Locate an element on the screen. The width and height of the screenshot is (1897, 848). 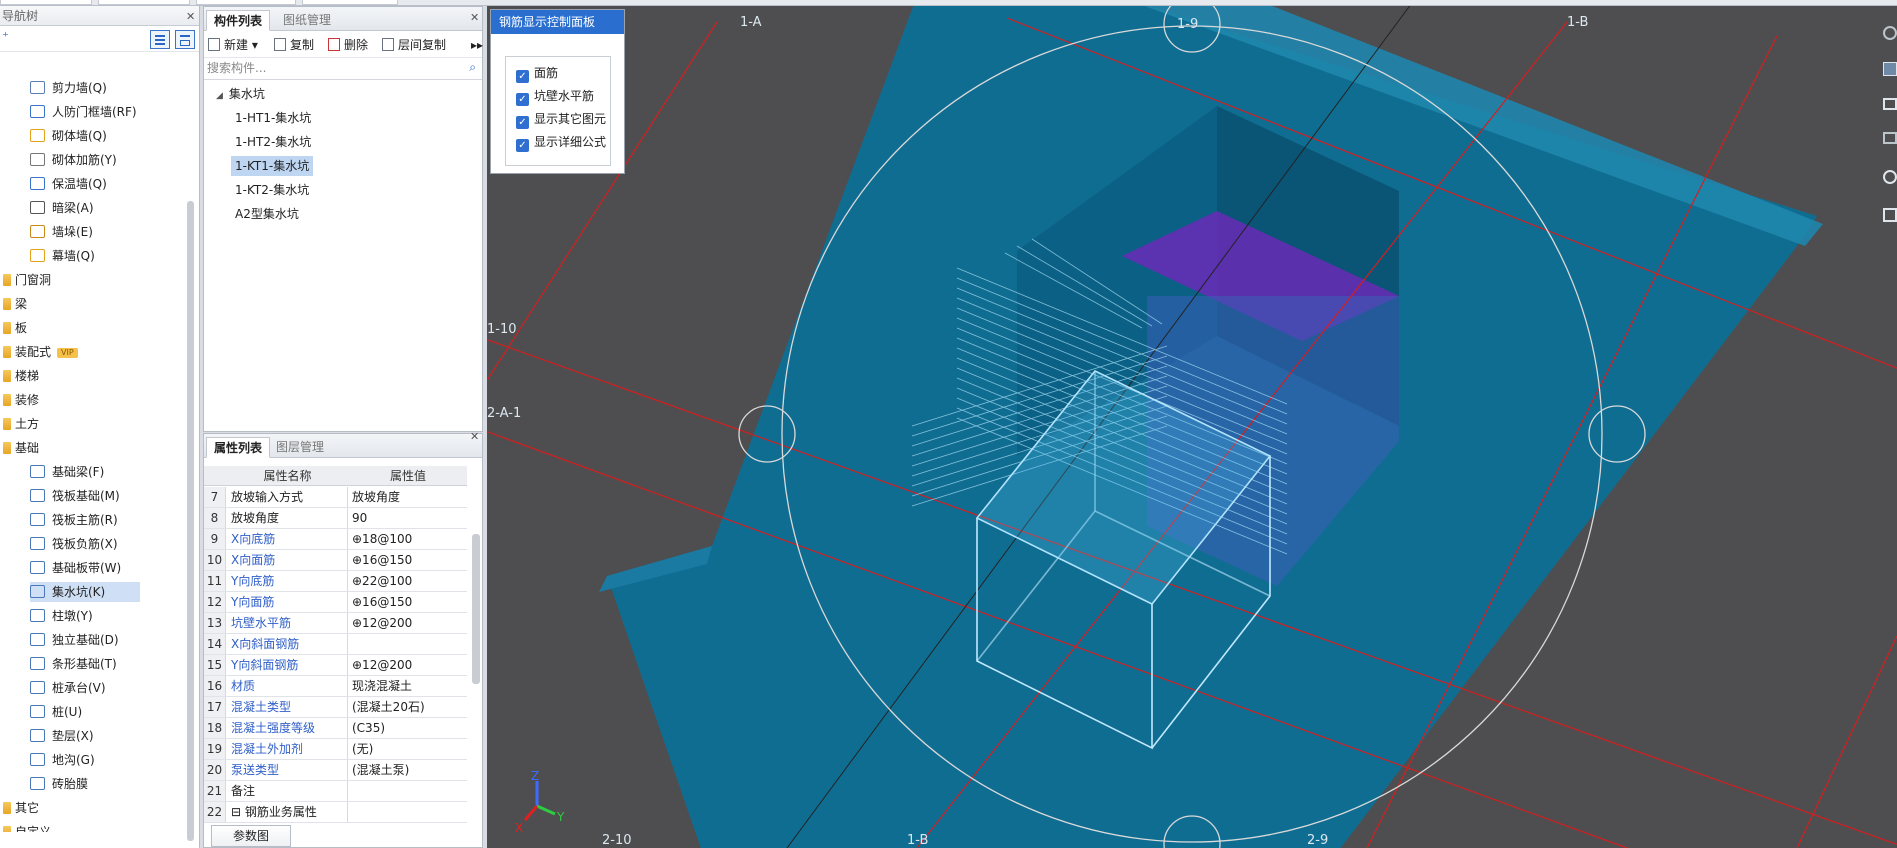
nav-item: 保温墙(Q) is located at coordinates (68, 184).